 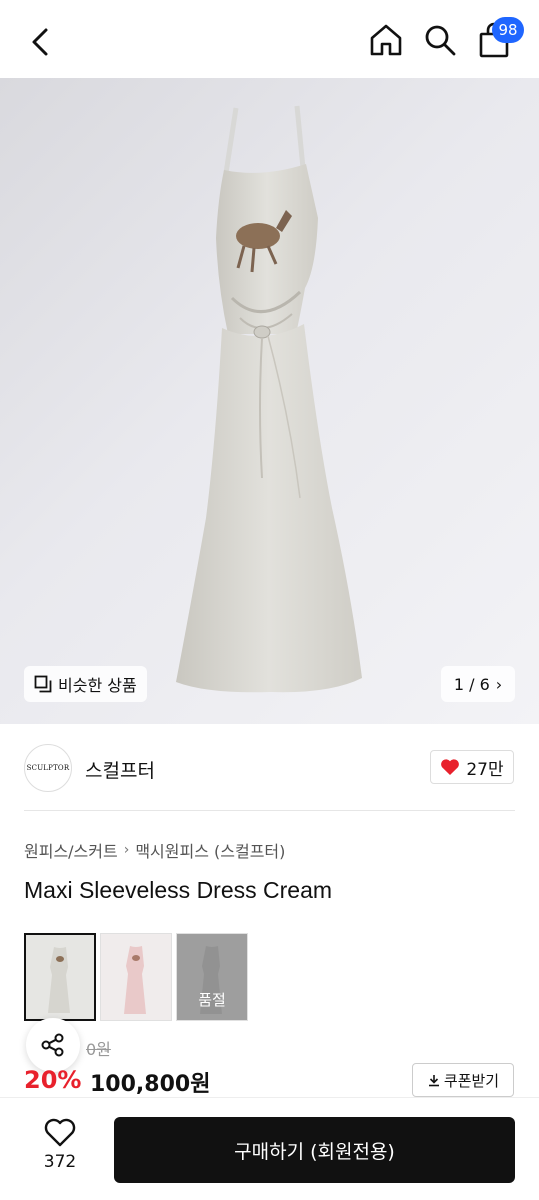 I want to click on brand-like-count: 27만, so click(x=485, y=769).